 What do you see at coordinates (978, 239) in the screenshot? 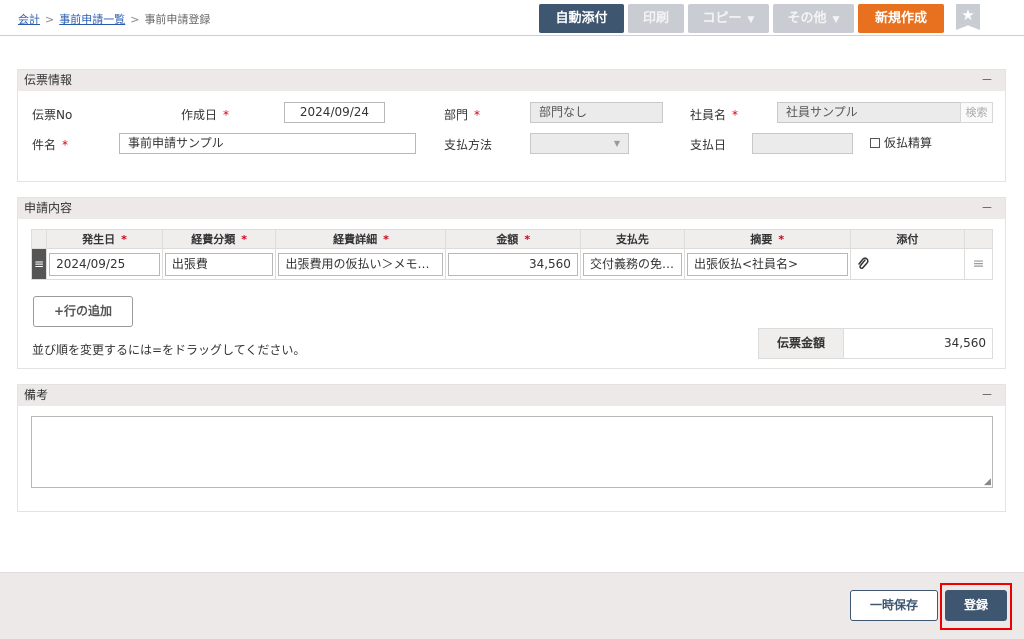
I see `row-menu-column-header` at bounding box center [978, 239].